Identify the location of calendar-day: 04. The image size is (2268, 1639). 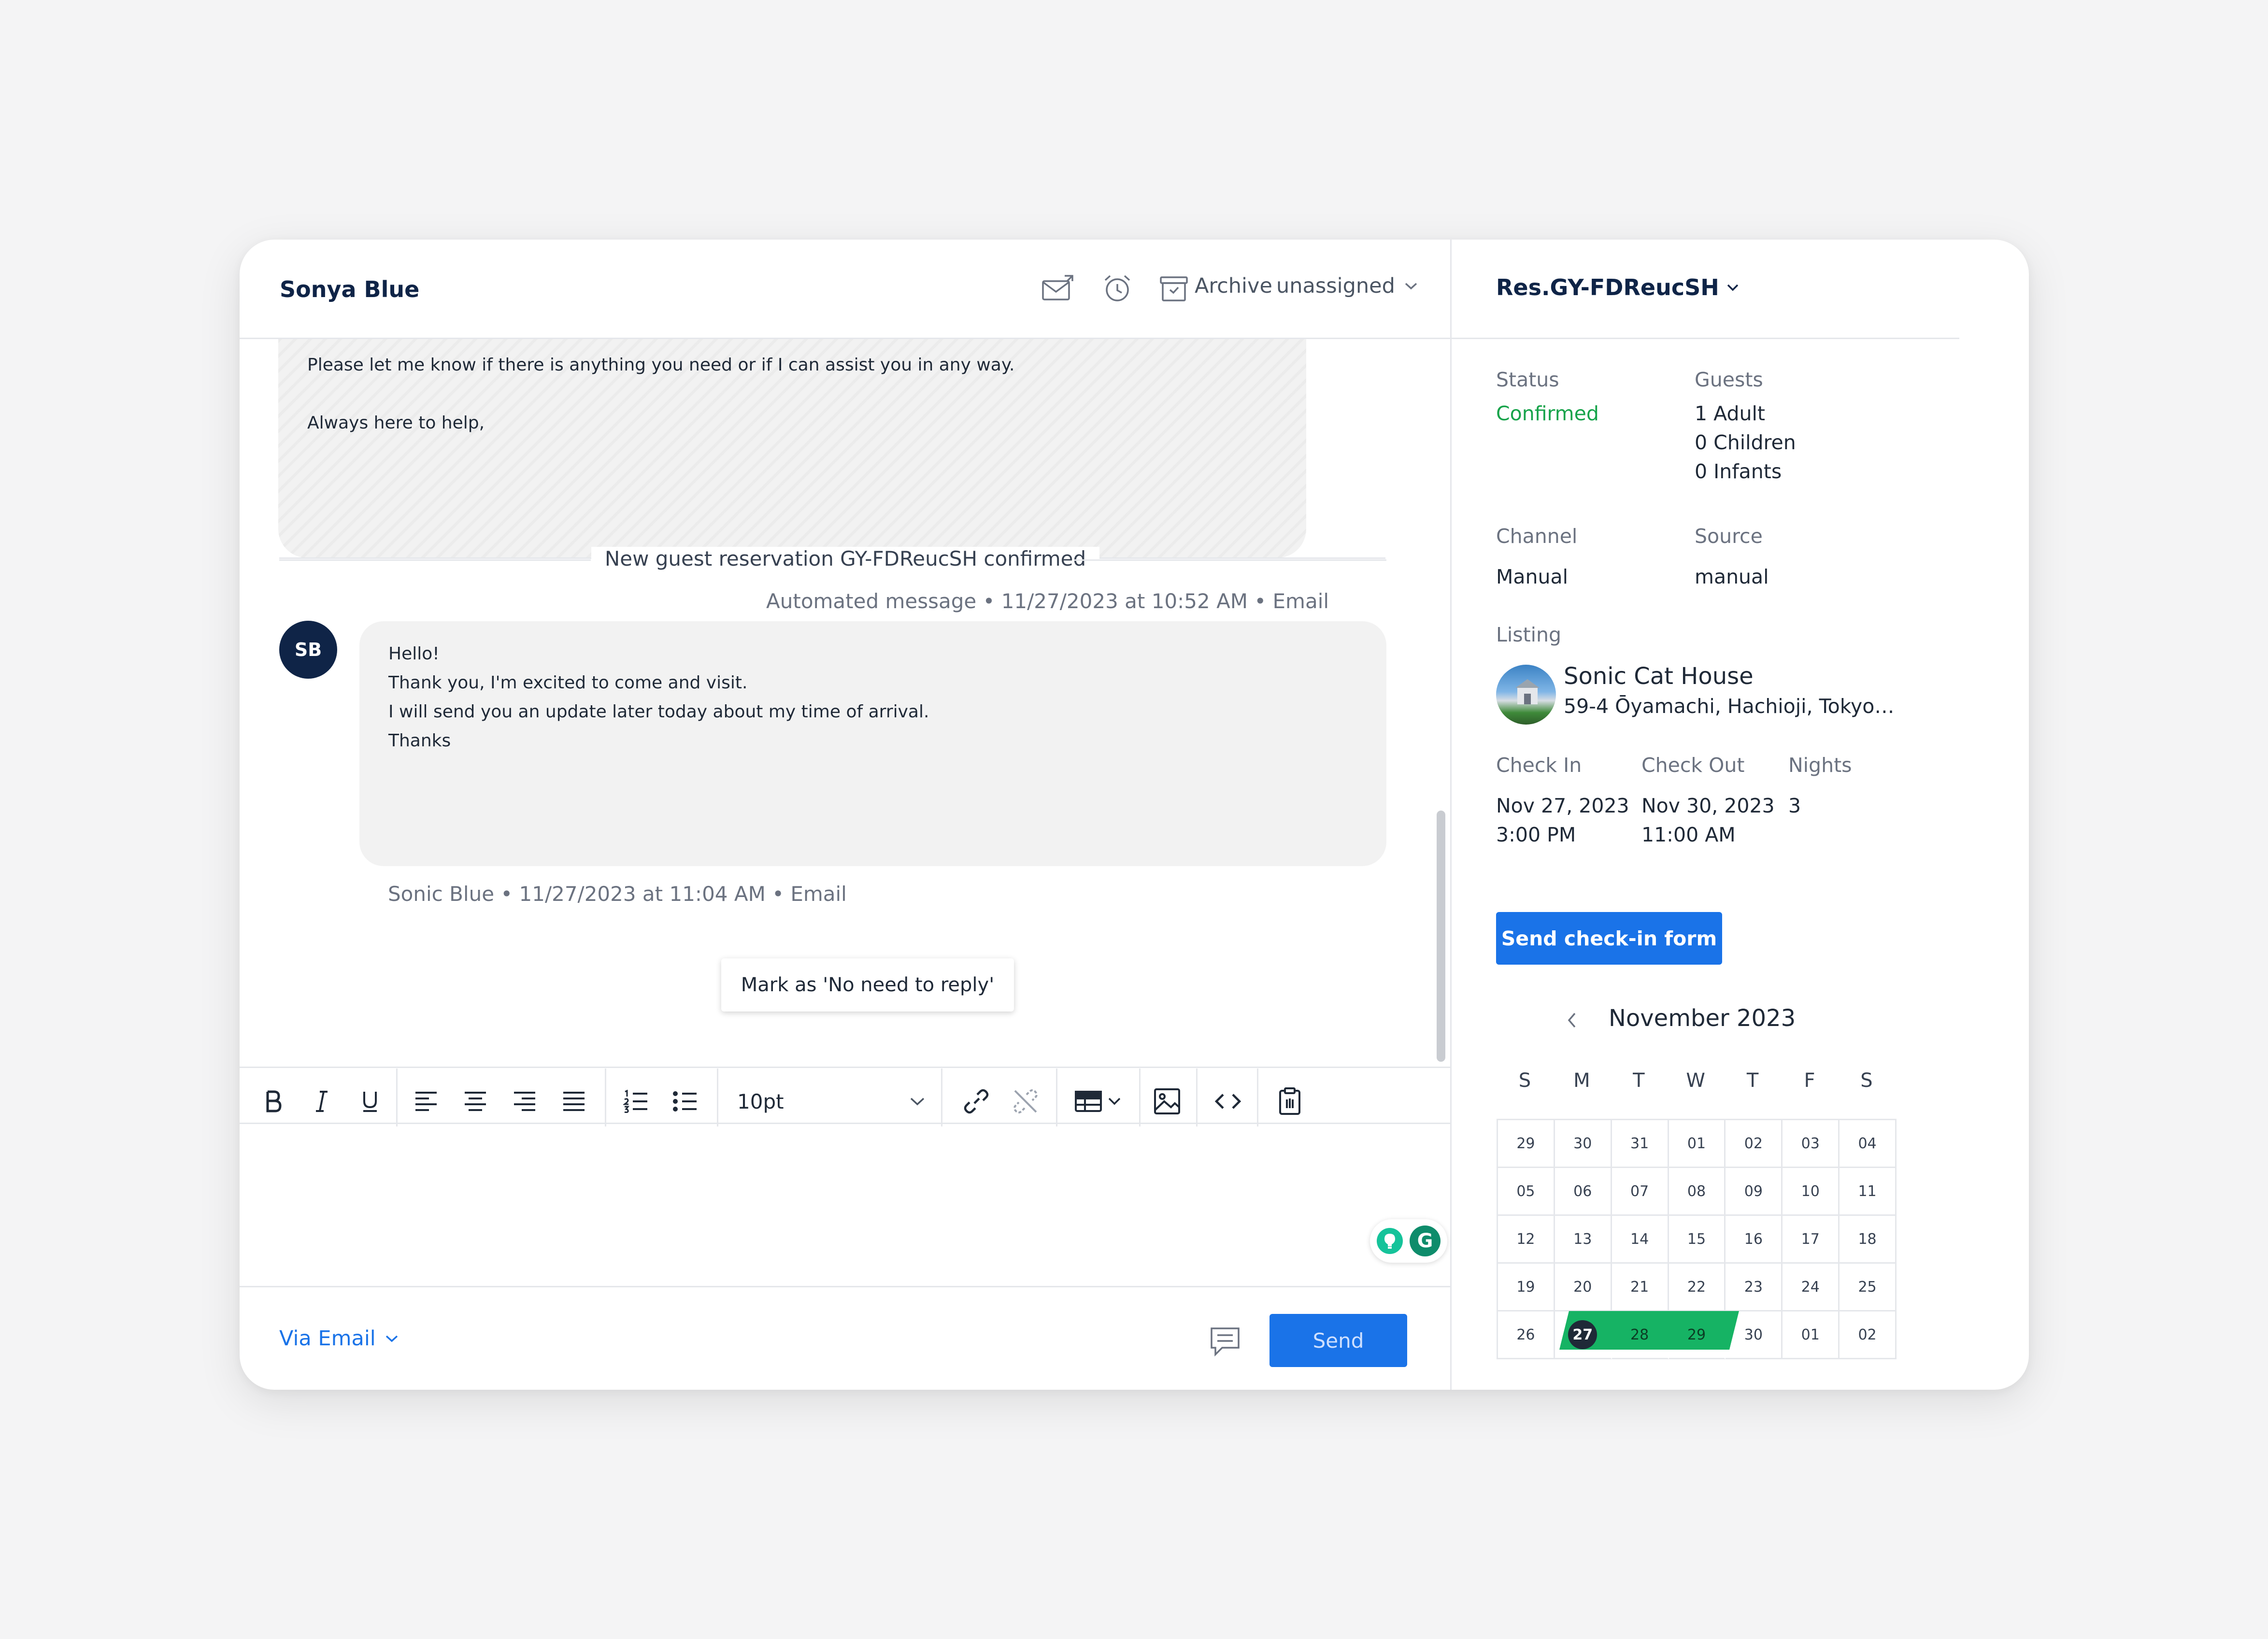
(1868, 1144).